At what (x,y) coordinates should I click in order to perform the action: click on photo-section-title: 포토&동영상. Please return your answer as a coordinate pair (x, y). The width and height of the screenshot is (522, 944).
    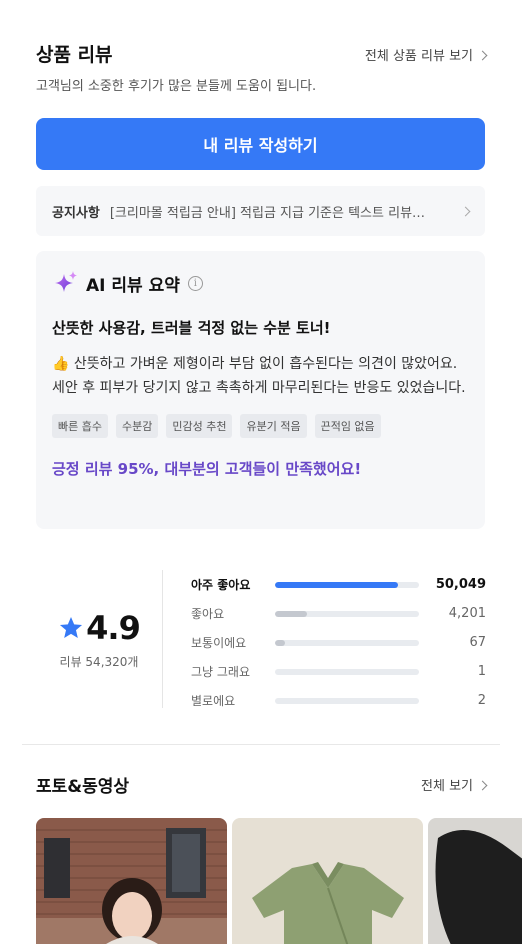
    Looking at the image, I should click on (83, 787).